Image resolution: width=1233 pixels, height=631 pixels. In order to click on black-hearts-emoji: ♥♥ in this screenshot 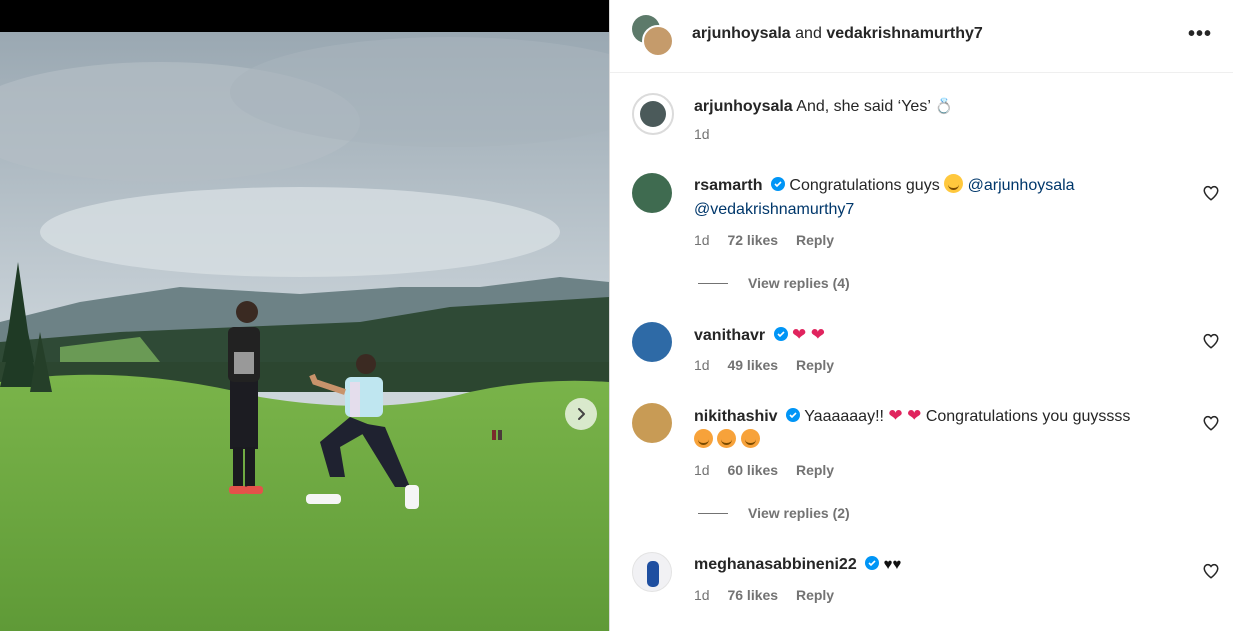, I will do `click(892, 564)`.